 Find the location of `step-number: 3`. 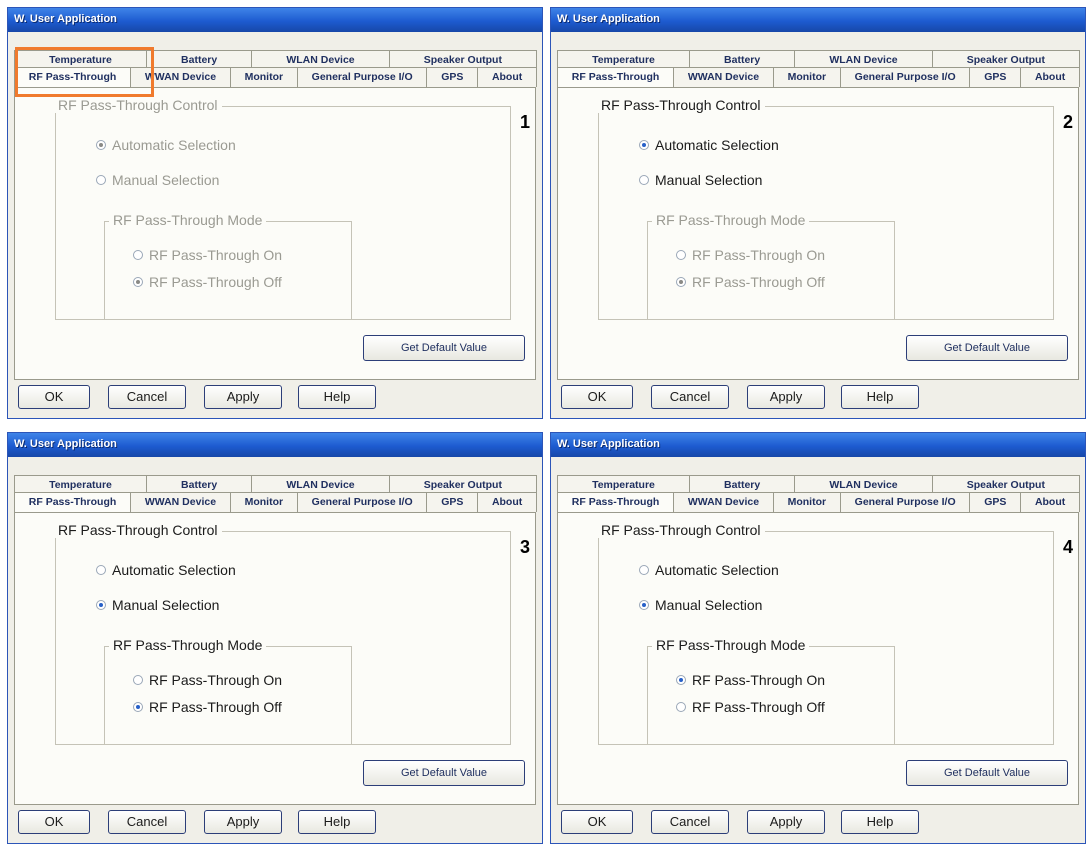

step-number: 3 is located at coordinates (524, 547).